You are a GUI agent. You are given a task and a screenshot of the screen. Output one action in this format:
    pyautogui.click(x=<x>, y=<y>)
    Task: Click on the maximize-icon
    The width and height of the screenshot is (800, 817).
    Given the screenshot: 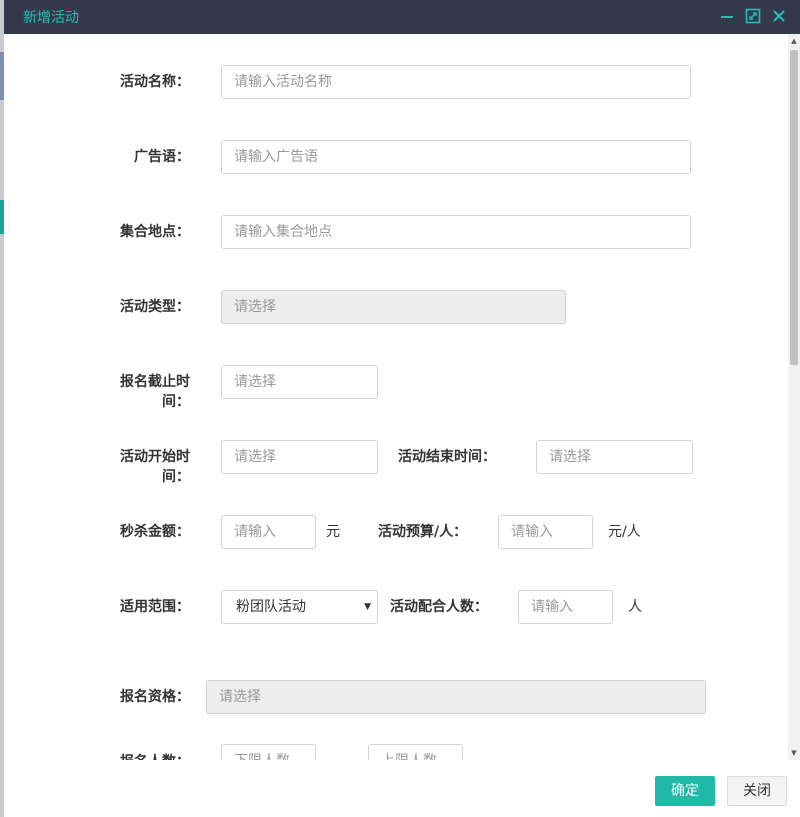 What is the action you would take?
    pyautogui.click(x=753, y=16)
    